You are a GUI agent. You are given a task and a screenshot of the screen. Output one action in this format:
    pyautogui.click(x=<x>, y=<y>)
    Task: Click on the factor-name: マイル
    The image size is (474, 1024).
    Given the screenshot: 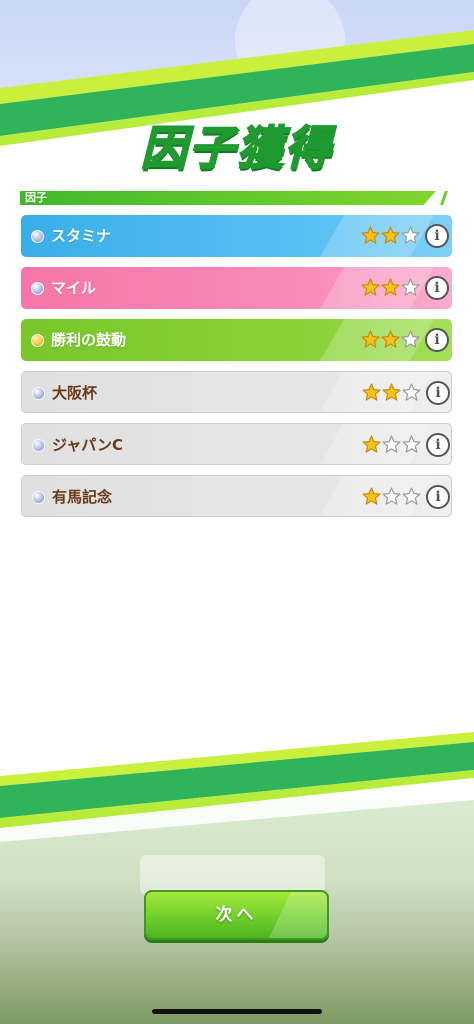 What is the action you would take?
    pyautogui.click(x=74, y=288)
    